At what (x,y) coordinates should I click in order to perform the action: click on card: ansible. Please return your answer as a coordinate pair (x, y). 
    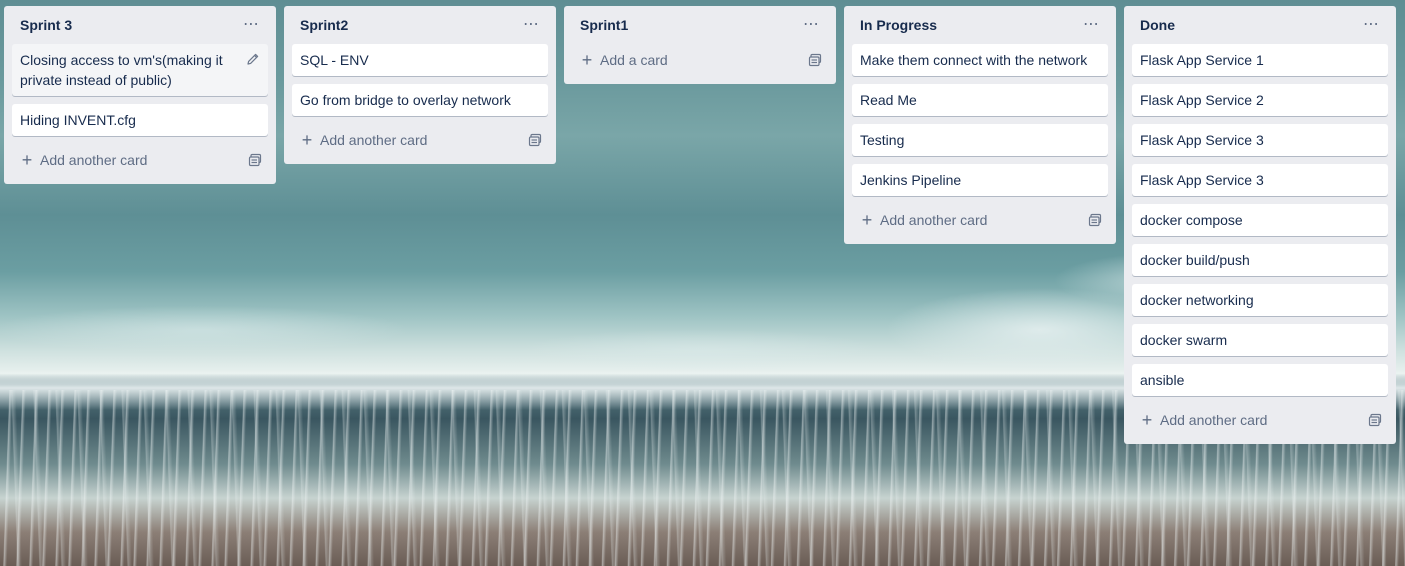
    Looking at the image, I should click on (1260, 380).